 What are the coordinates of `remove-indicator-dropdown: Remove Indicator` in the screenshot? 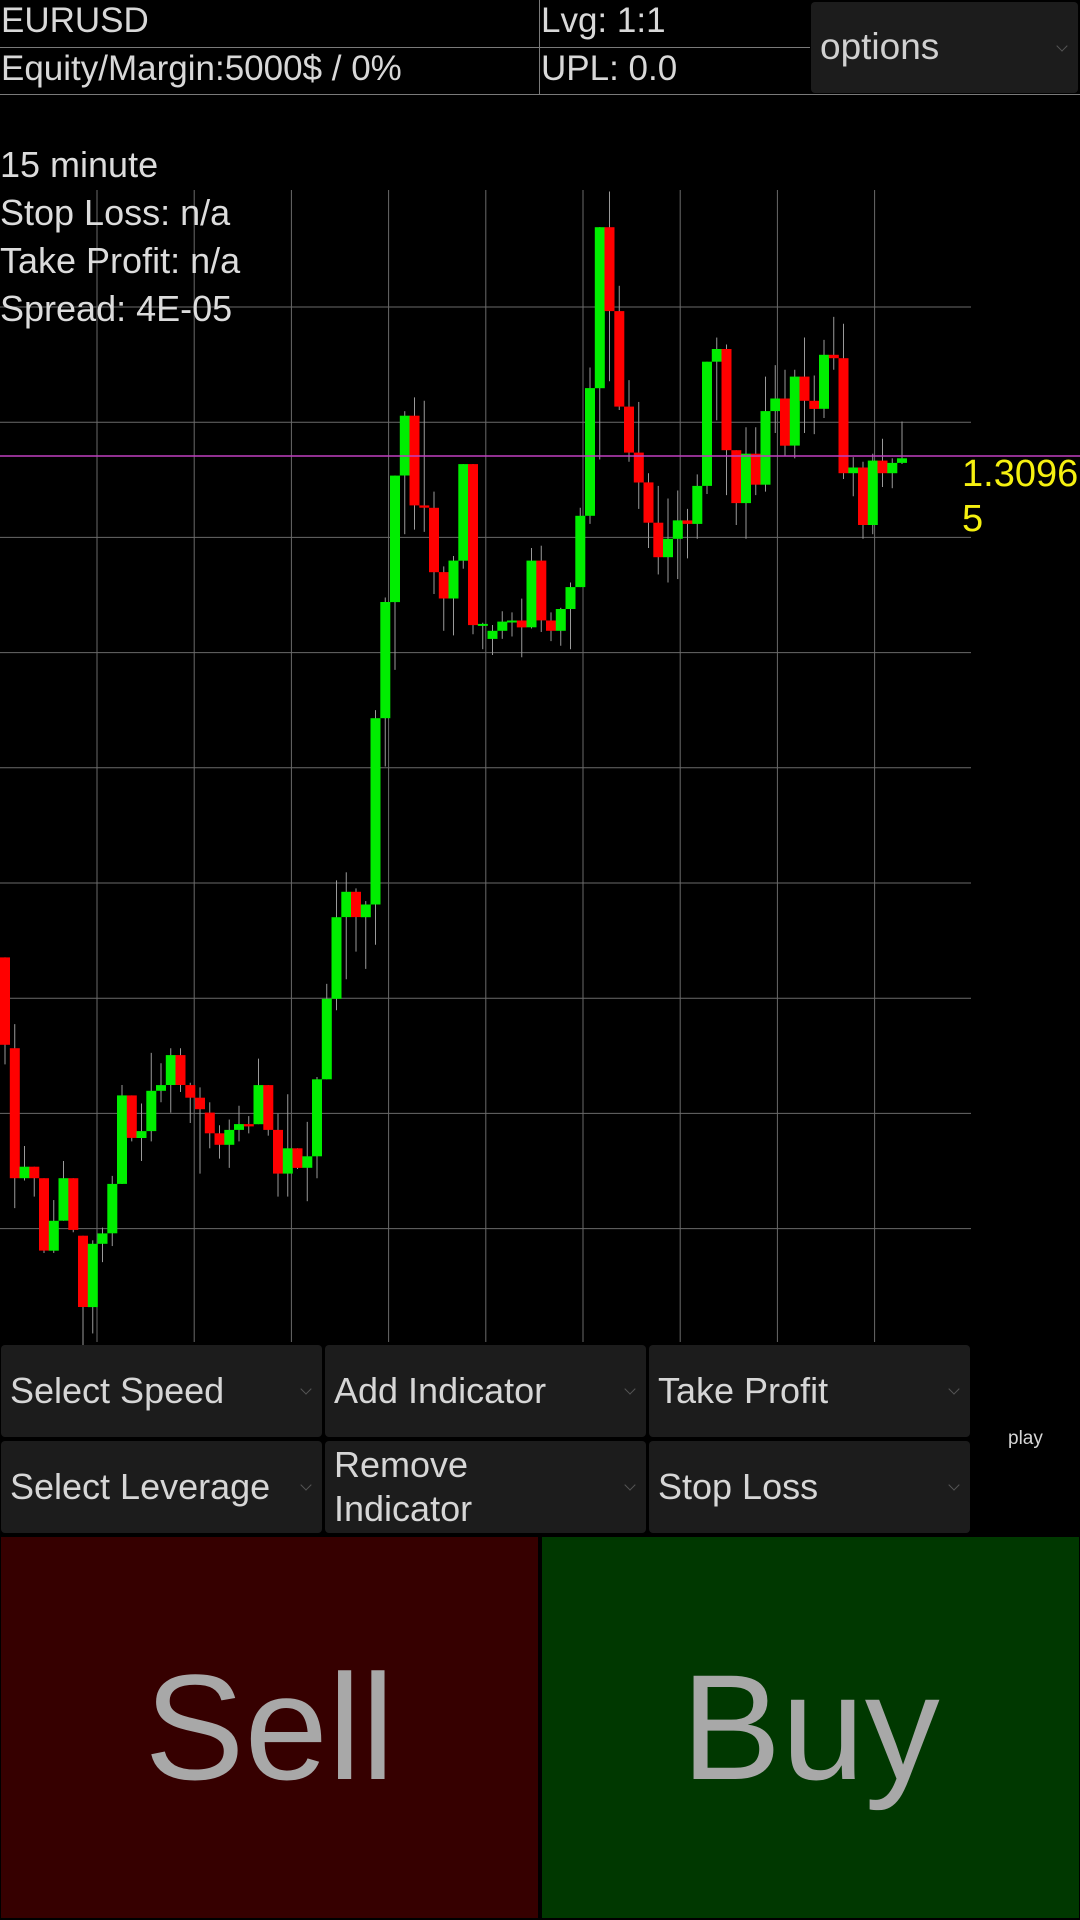 It's located at (485, 1487).